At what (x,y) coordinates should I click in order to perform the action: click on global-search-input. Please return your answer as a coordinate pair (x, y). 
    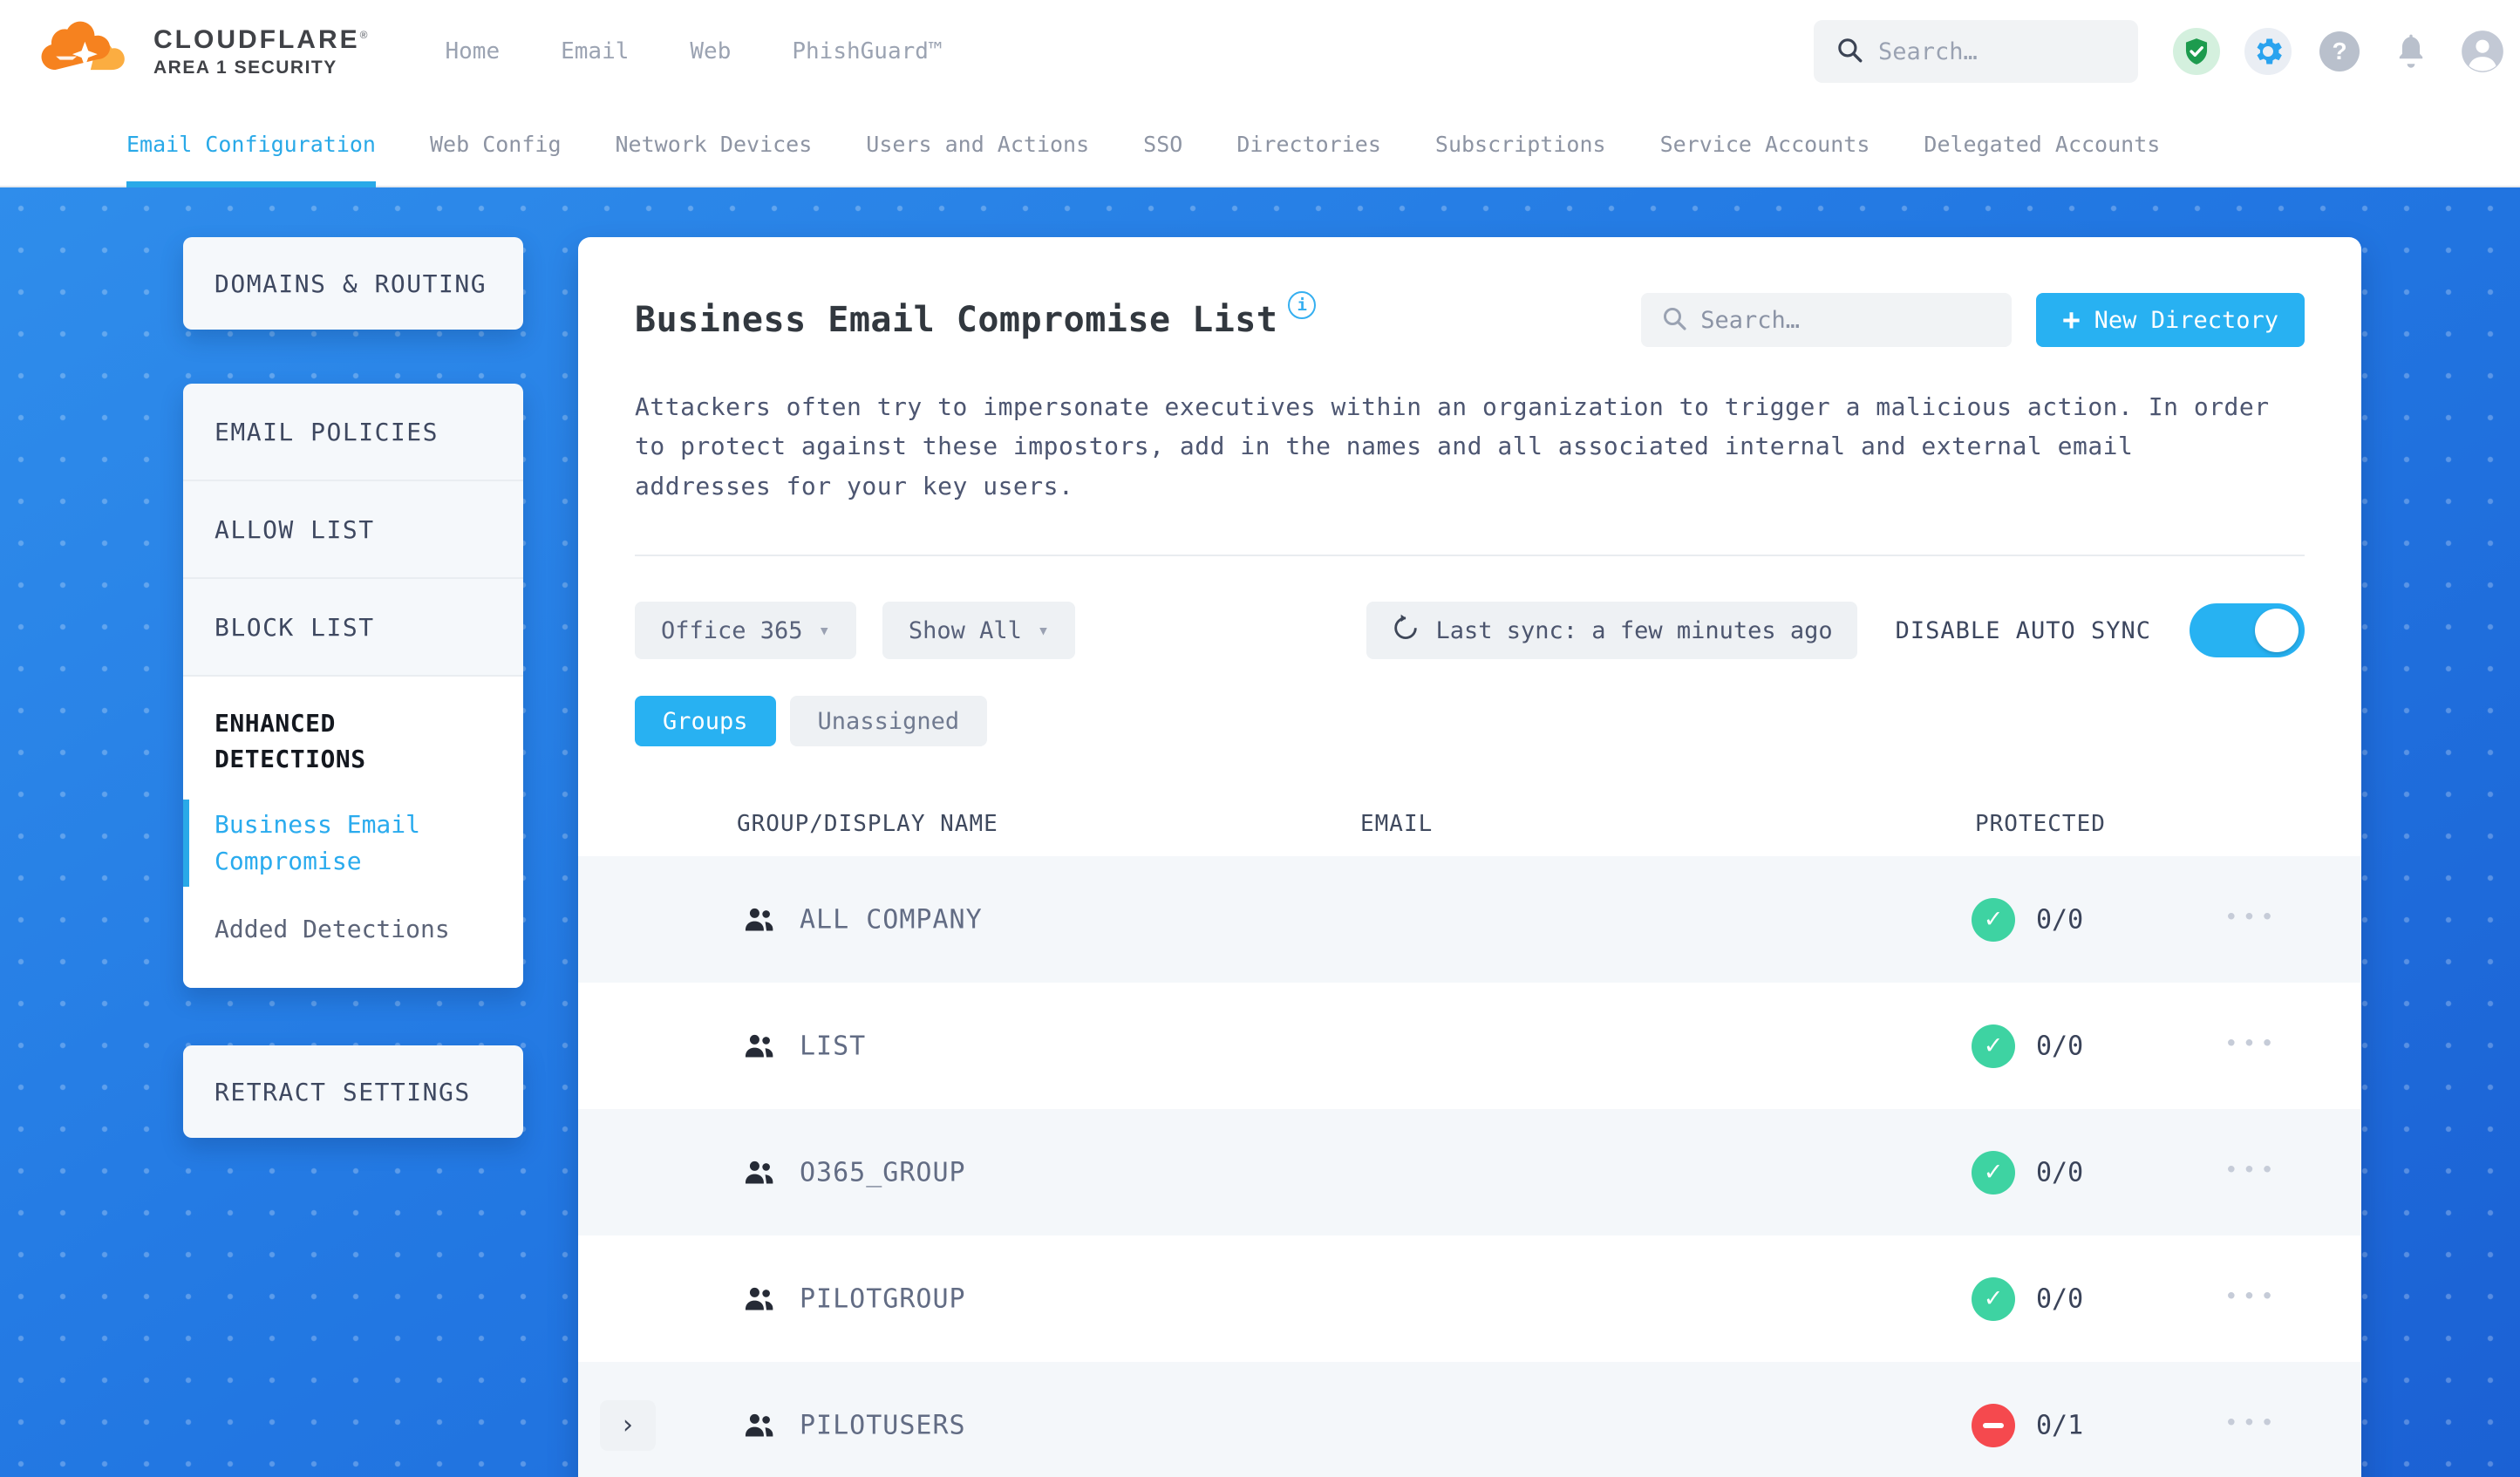
    Looking at the image, I should click on (1997, 51).